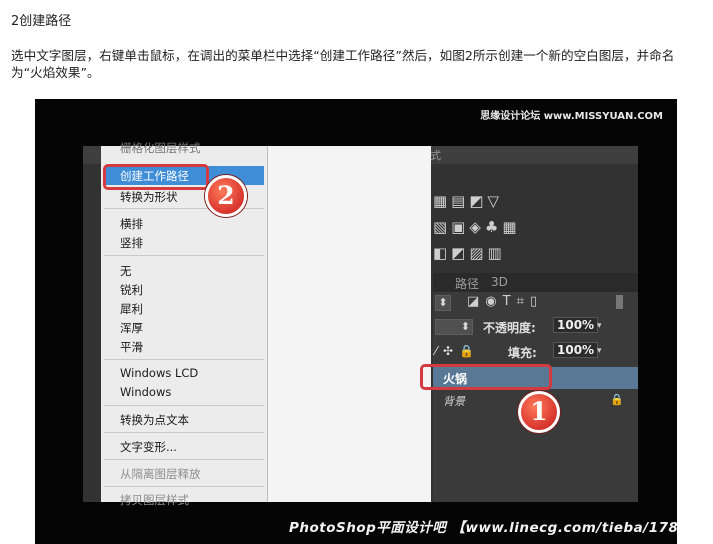  I want to click on menu-item-windows: Windows, so click(145, 392).